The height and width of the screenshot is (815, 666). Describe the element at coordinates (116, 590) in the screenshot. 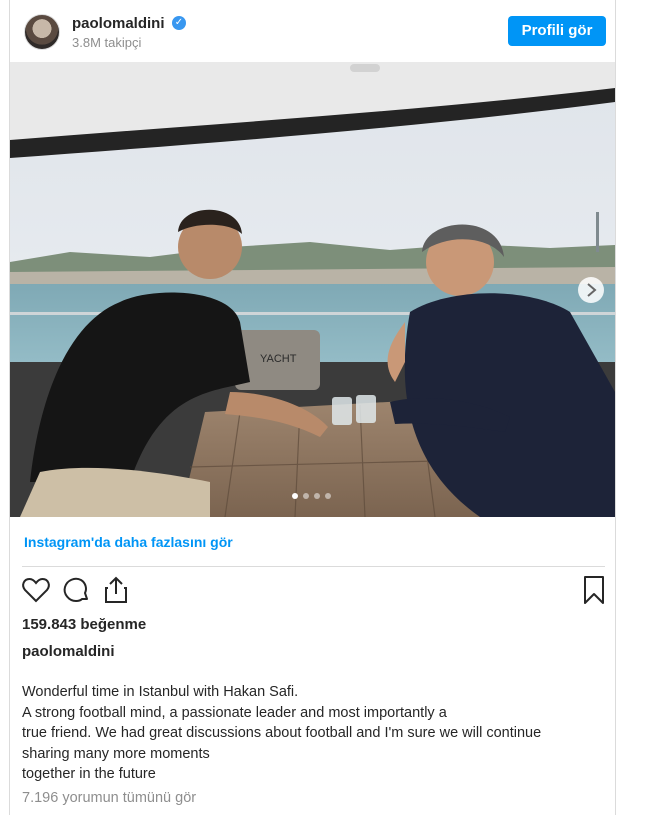

I see `share-icon` at that location.